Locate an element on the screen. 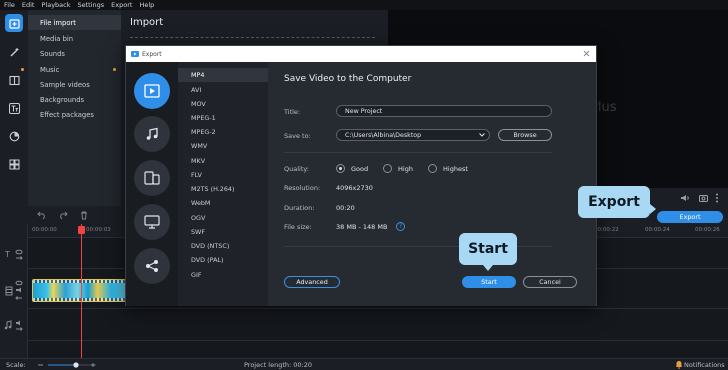 The image size is (728, 370). tool-rail is located at coordinates (14, 108).